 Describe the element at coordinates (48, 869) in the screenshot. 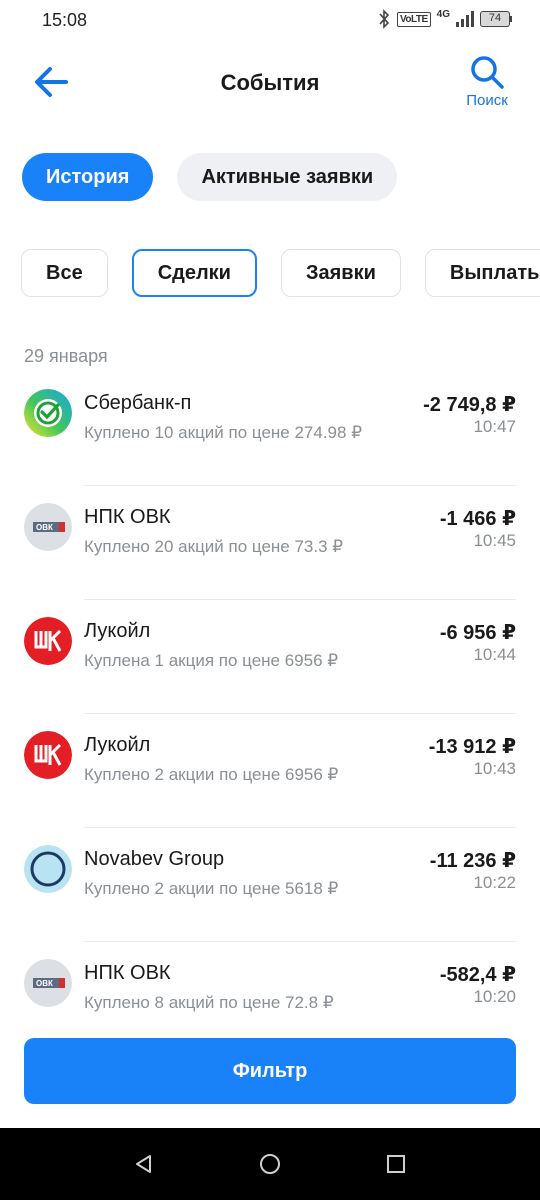

I see `novabev-logo-icon` at that location.